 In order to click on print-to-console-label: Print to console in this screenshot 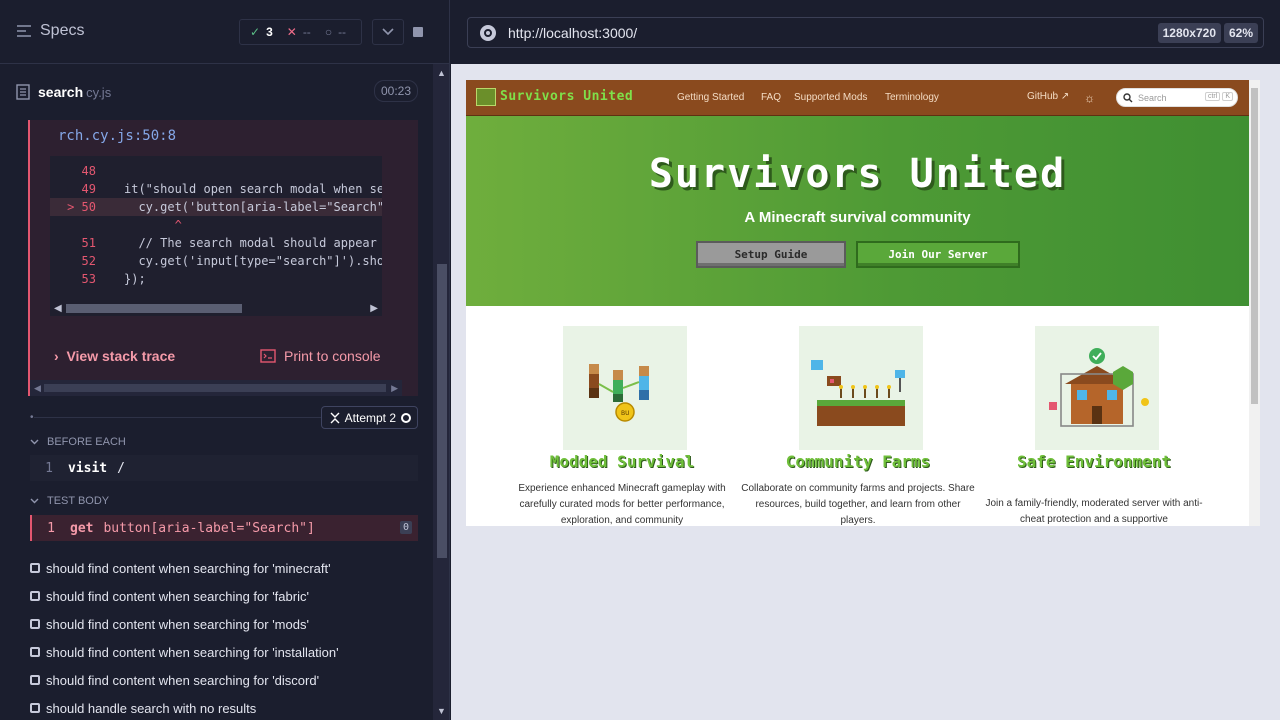, I will do `click(332, 356)`.